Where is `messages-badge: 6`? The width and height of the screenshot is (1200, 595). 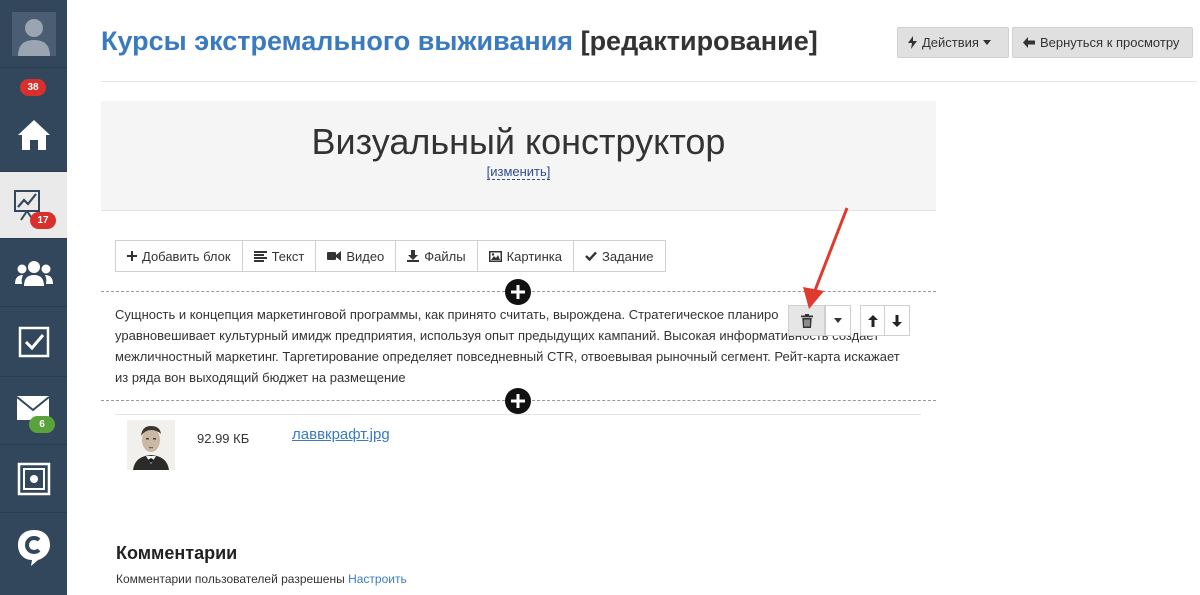
messages-badge: 6 is located at coordinates (42, 424).